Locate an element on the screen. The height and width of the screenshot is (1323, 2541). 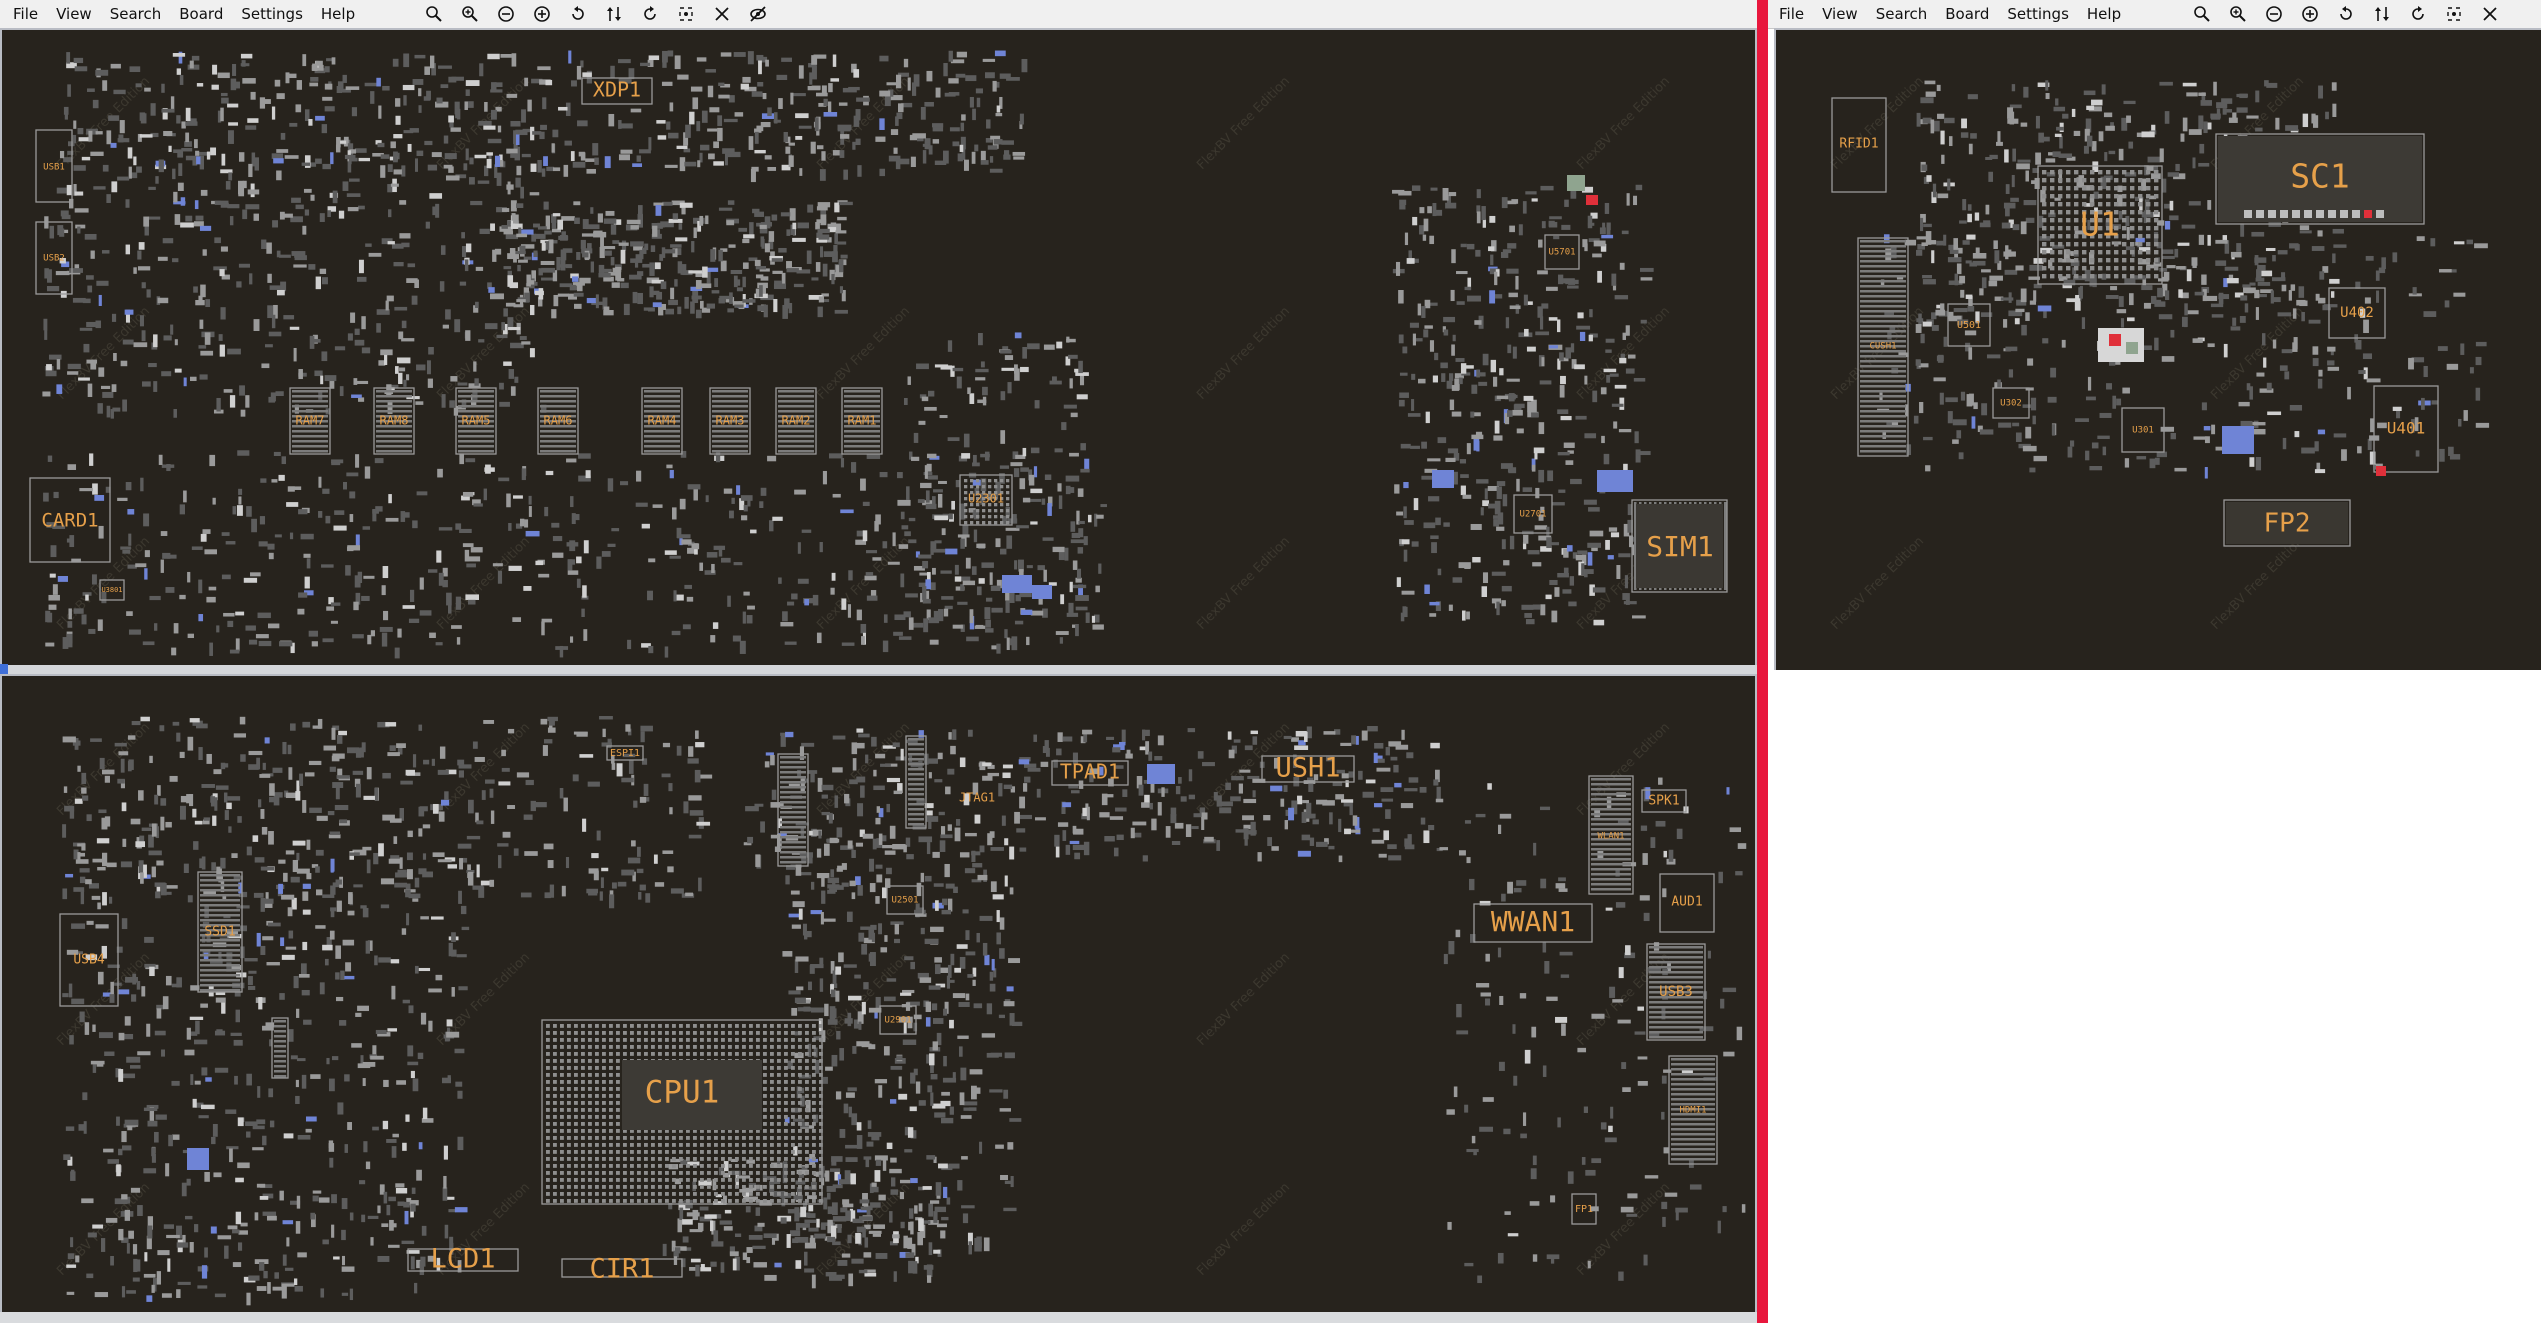
rotate-cw-icon is located at coordinates (650, 14).